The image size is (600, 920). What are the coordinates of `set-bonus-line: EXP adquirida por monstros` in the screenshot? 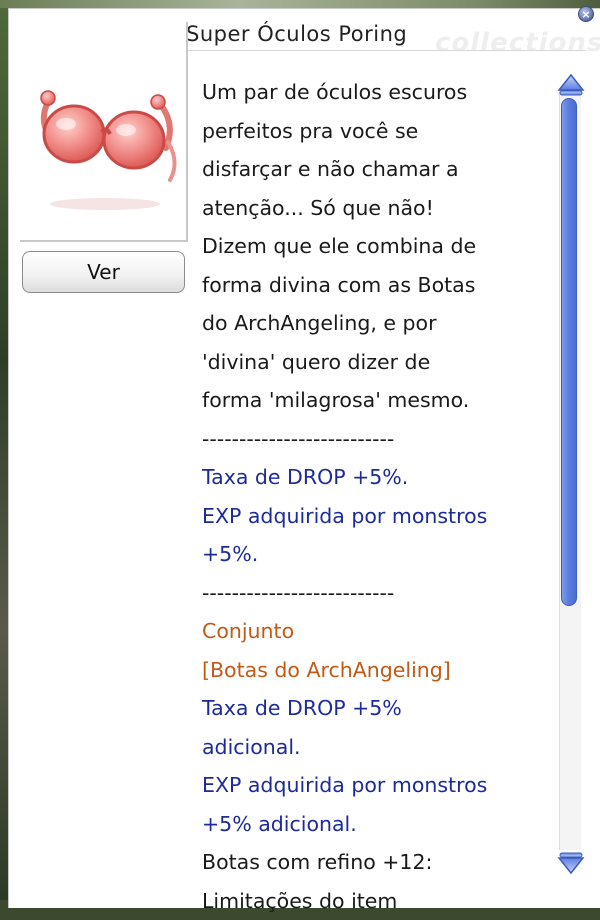 It's located at (377, 785).